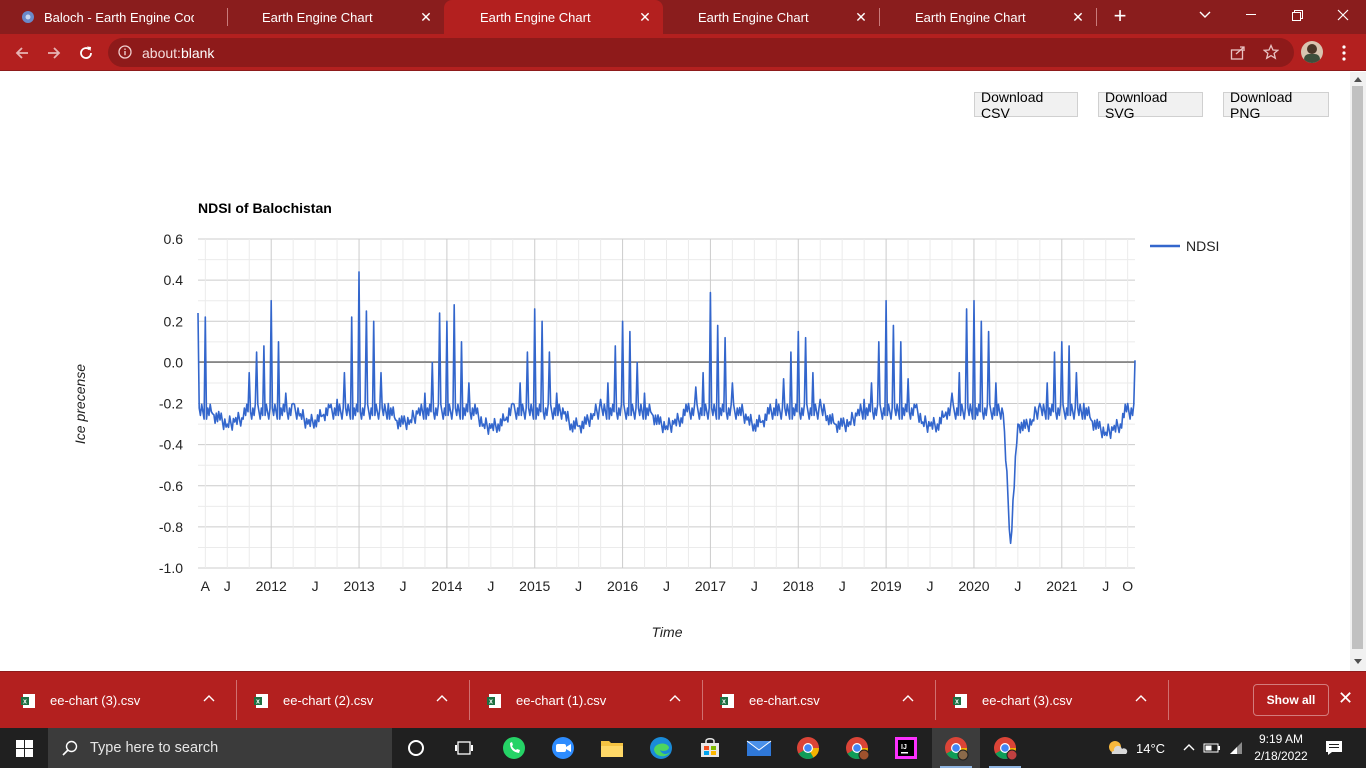 The image size is (1366, 768). What do you see at coordinates (1120, 17) in the screenshot?
I see `new-tab-button: +` at bounding box center [1120, 17].